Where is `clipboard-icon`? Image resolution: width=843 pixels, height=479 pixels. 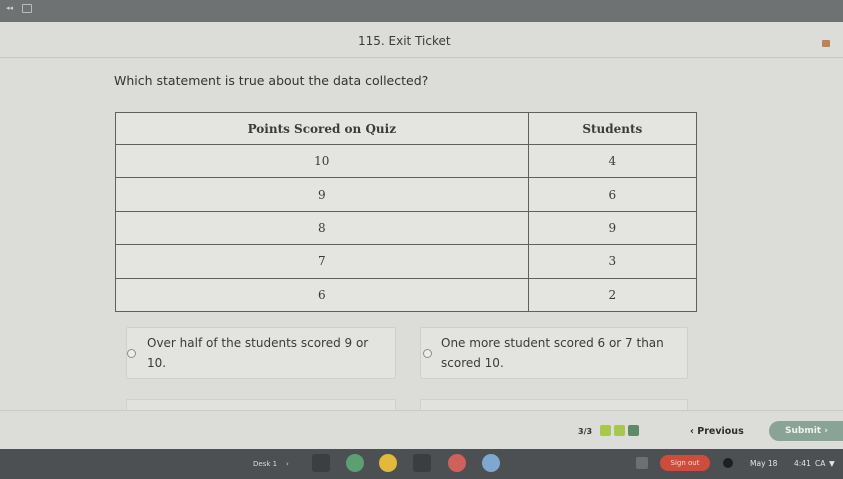
clipboard-icon is located at coordinates (642, 463).